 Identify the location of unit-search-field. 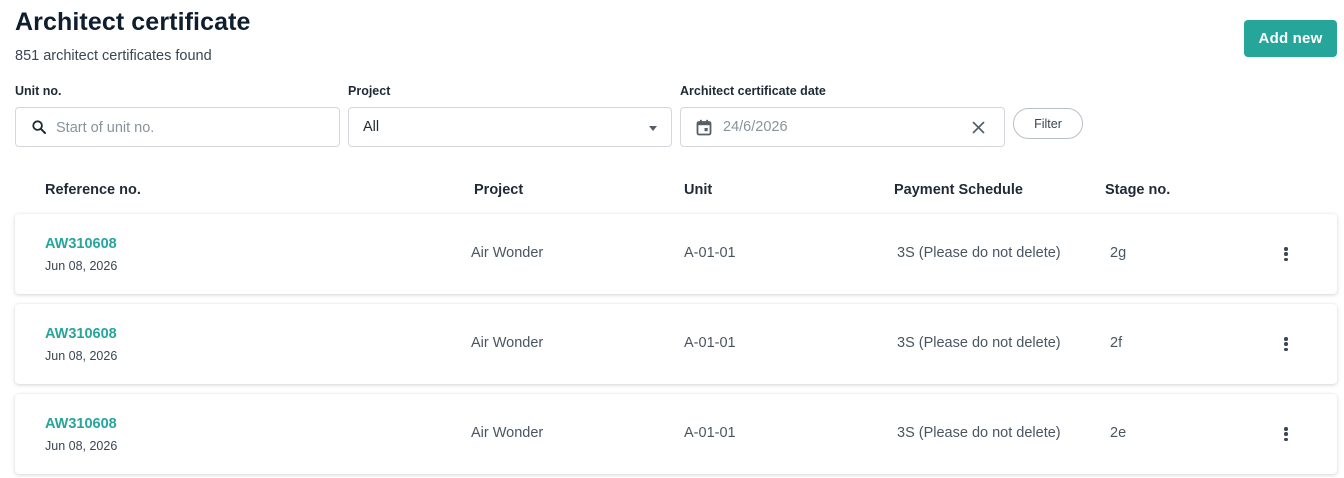
(177, 127).